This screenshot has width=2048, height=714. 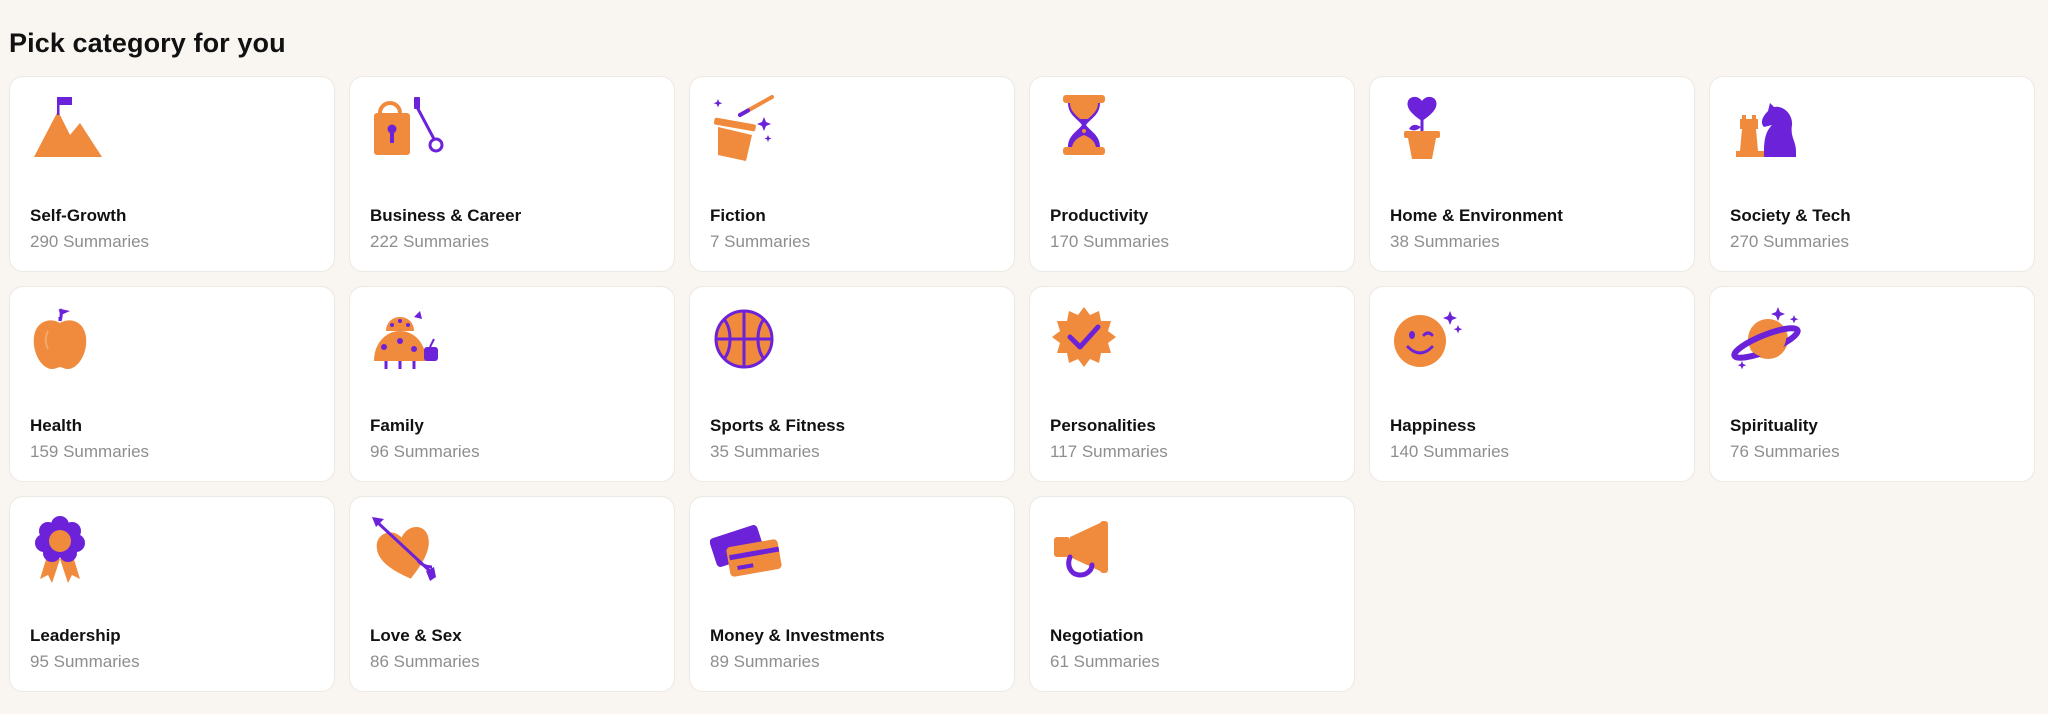 What do you see at coordinates (1105, 661) in the screenshot?
I see `category-count: 61 Summaries` at bounding box center [1105, 661].